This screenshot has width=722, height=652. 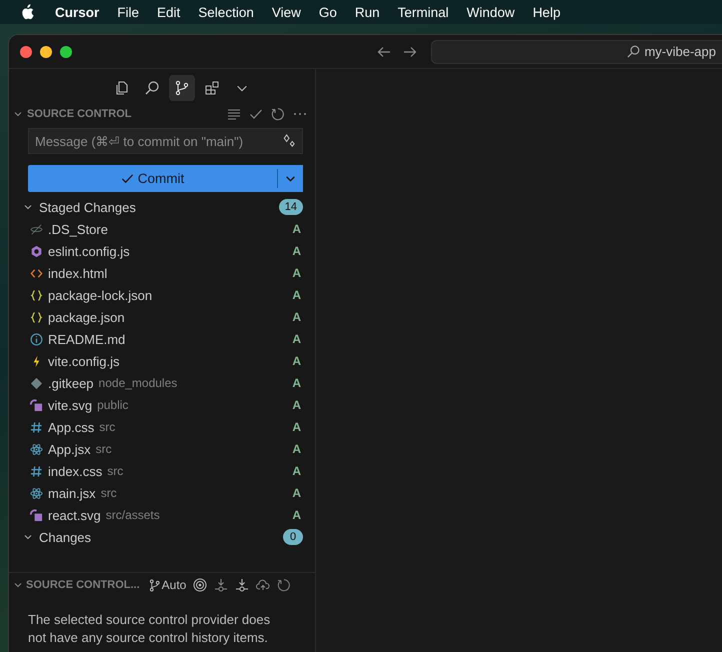 What do you see at coordinates (87, 207) in the screenshot?
I see `group-label: Staged Changes` at bounding box center [87, 207].